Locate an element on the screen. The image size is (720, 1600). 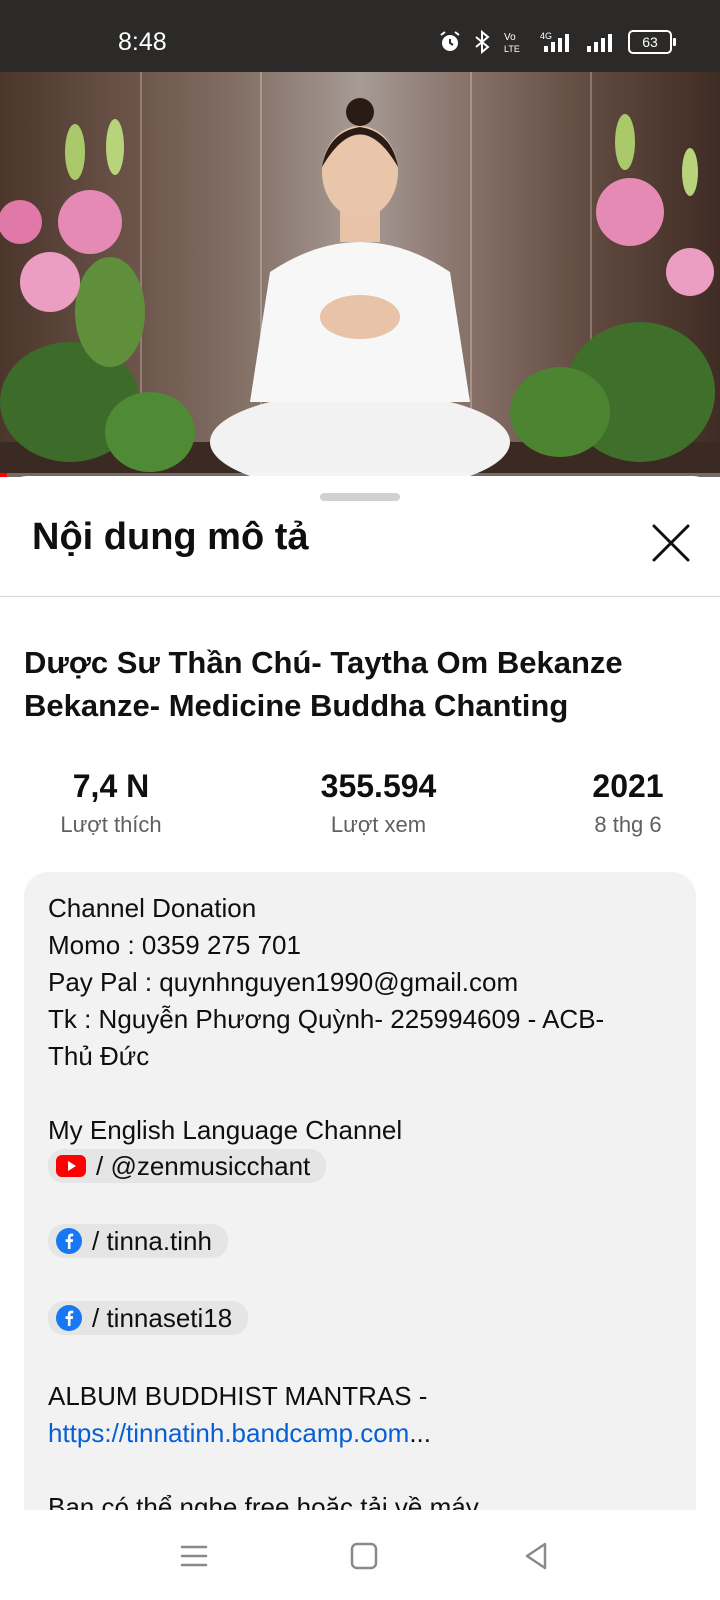
battery-icon: 63 is located at coordinates (652, 42).